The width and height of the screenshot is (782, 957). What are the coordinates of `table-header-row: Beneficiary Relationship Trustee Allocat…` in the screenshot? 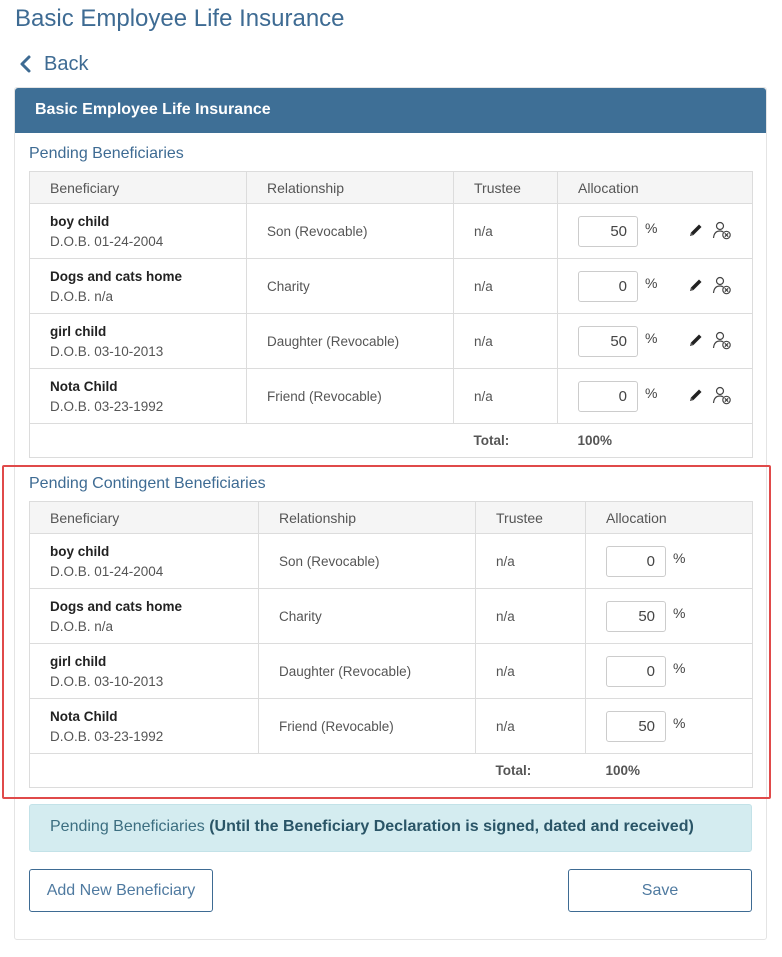 It's located at (391, 187).